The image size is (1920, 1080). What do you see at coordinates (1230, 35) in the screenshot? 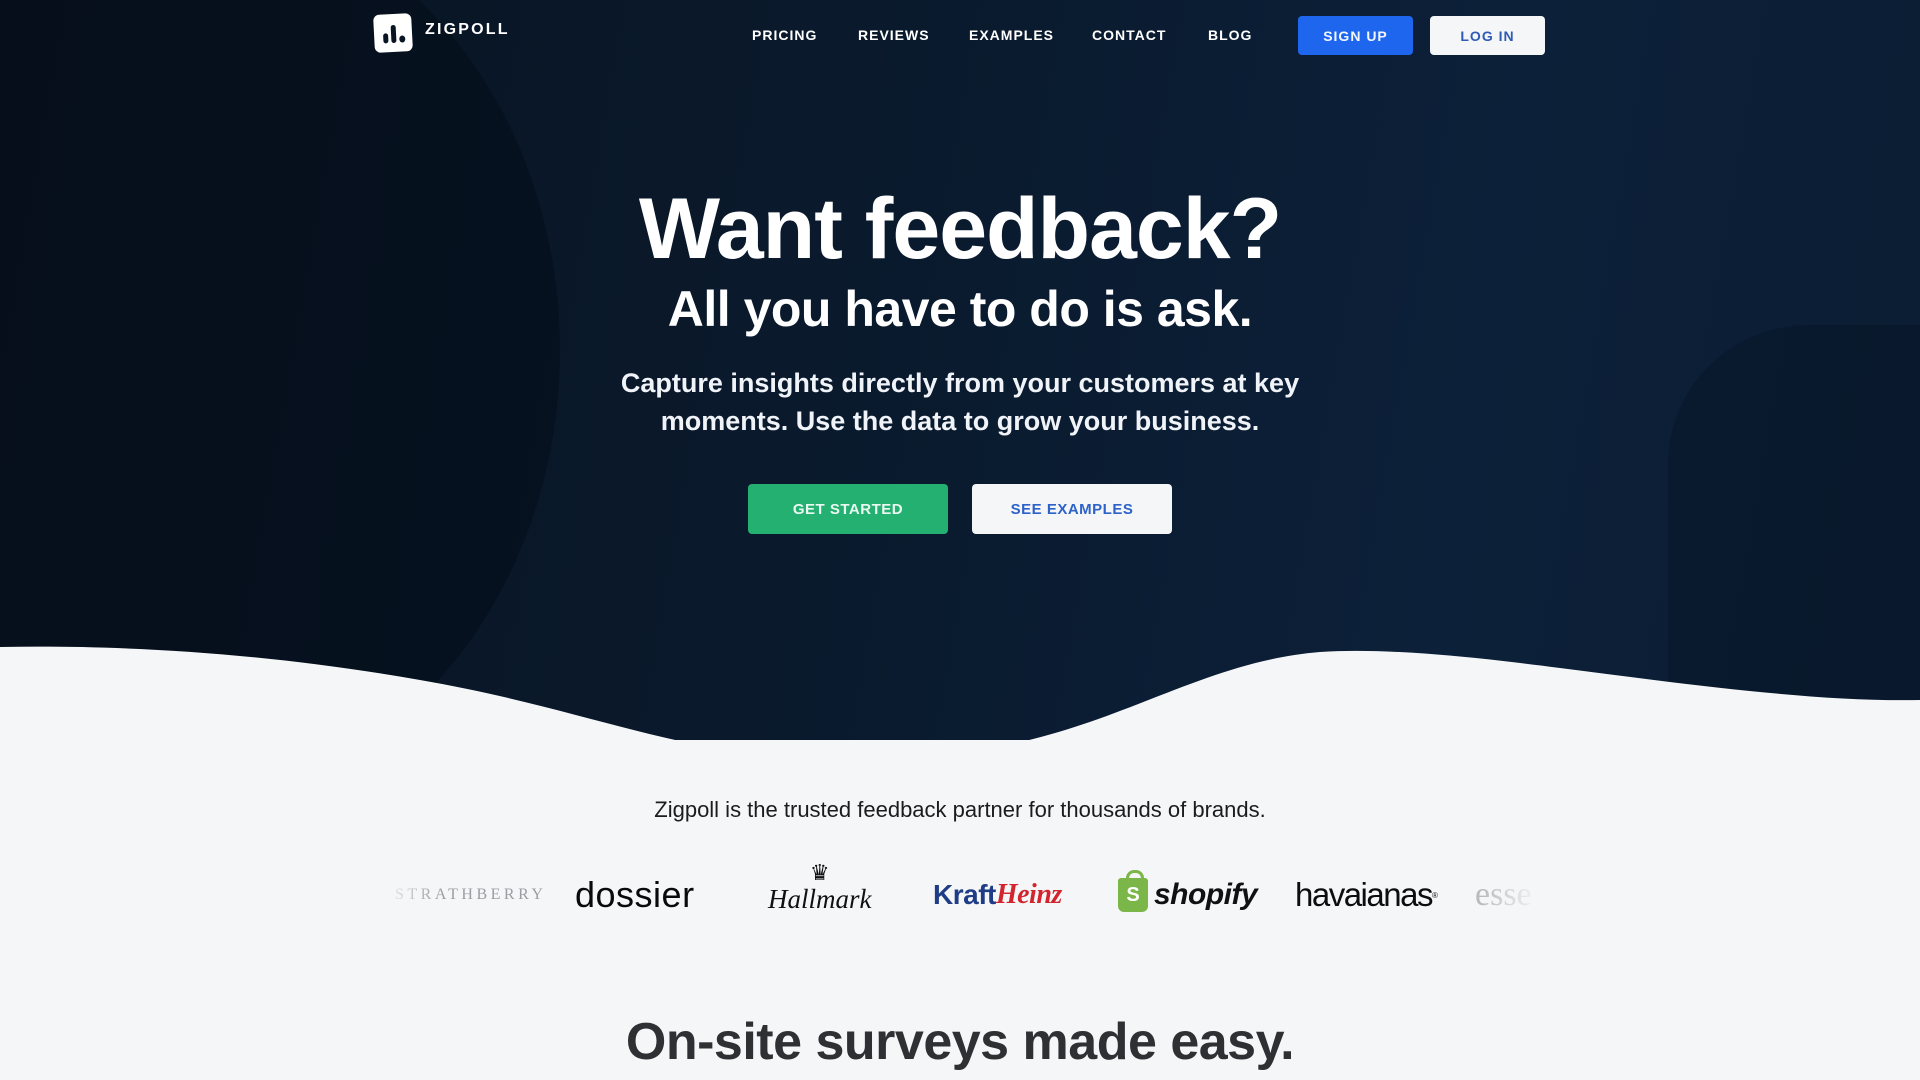
I see `nav-blog: BLOG` at bounding box center [1230, 35].